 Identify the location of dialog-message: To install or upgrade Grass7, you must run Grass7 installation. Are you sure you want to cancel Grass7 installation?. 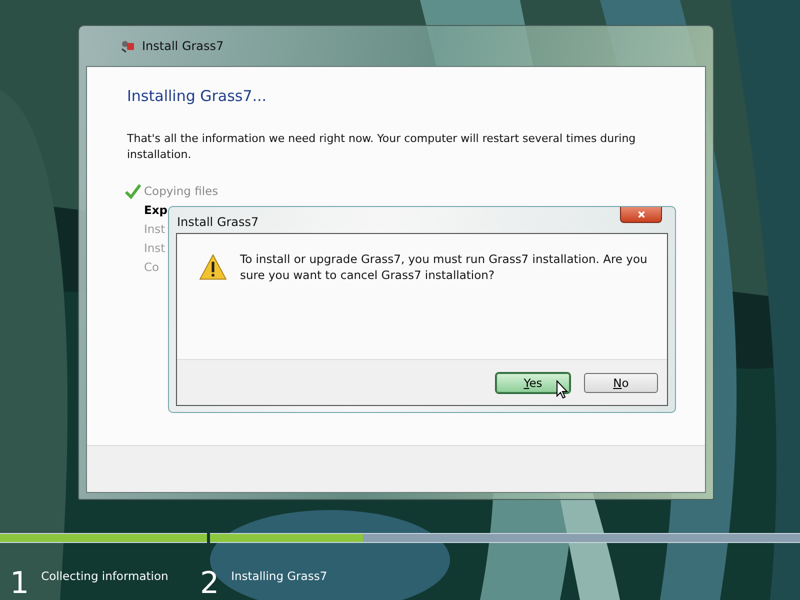
(444, 267).